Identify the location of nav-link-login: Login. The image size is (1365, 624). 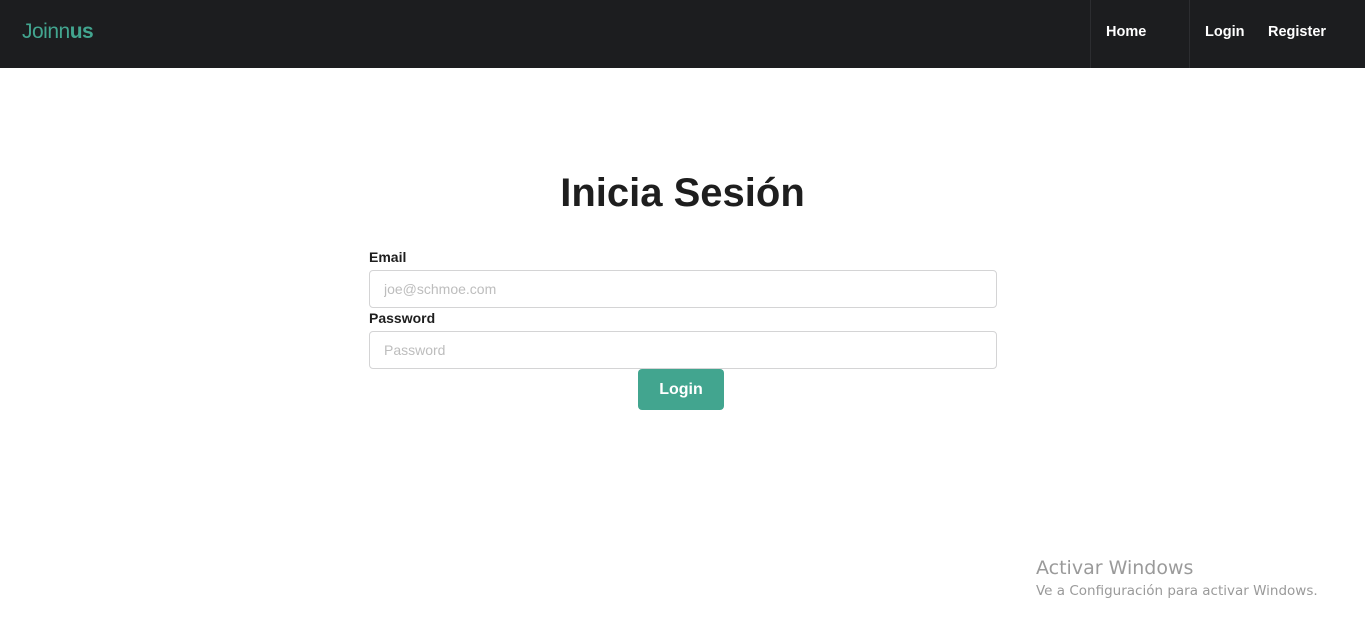
(1224, 32).